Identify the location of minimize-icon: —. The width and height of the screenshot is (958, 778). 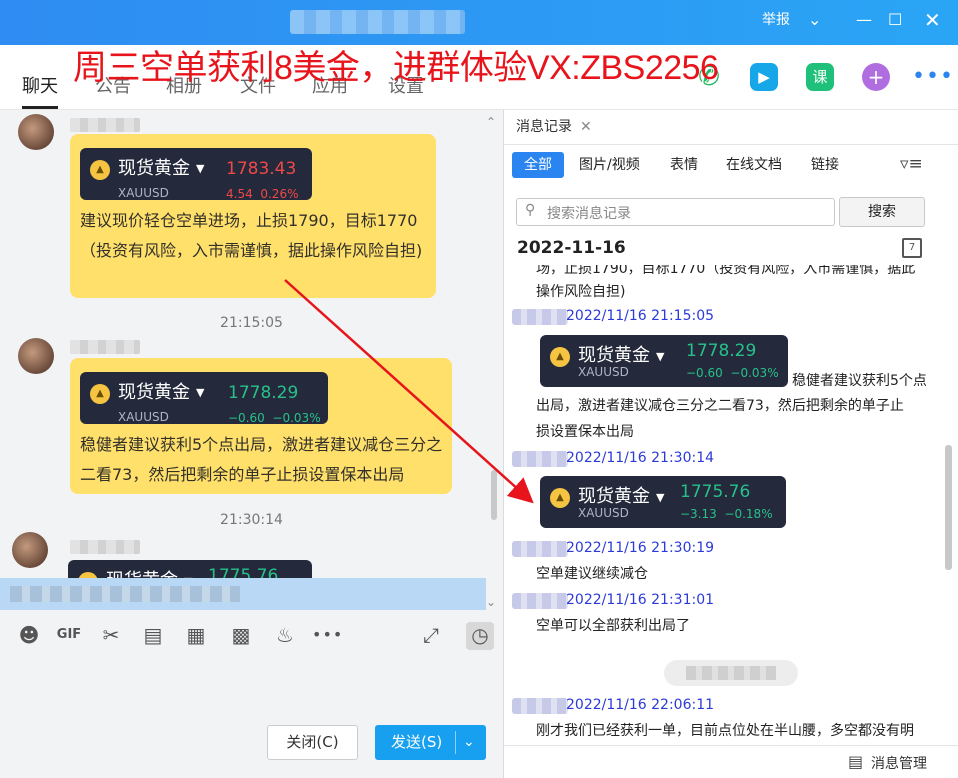
(864, 20).